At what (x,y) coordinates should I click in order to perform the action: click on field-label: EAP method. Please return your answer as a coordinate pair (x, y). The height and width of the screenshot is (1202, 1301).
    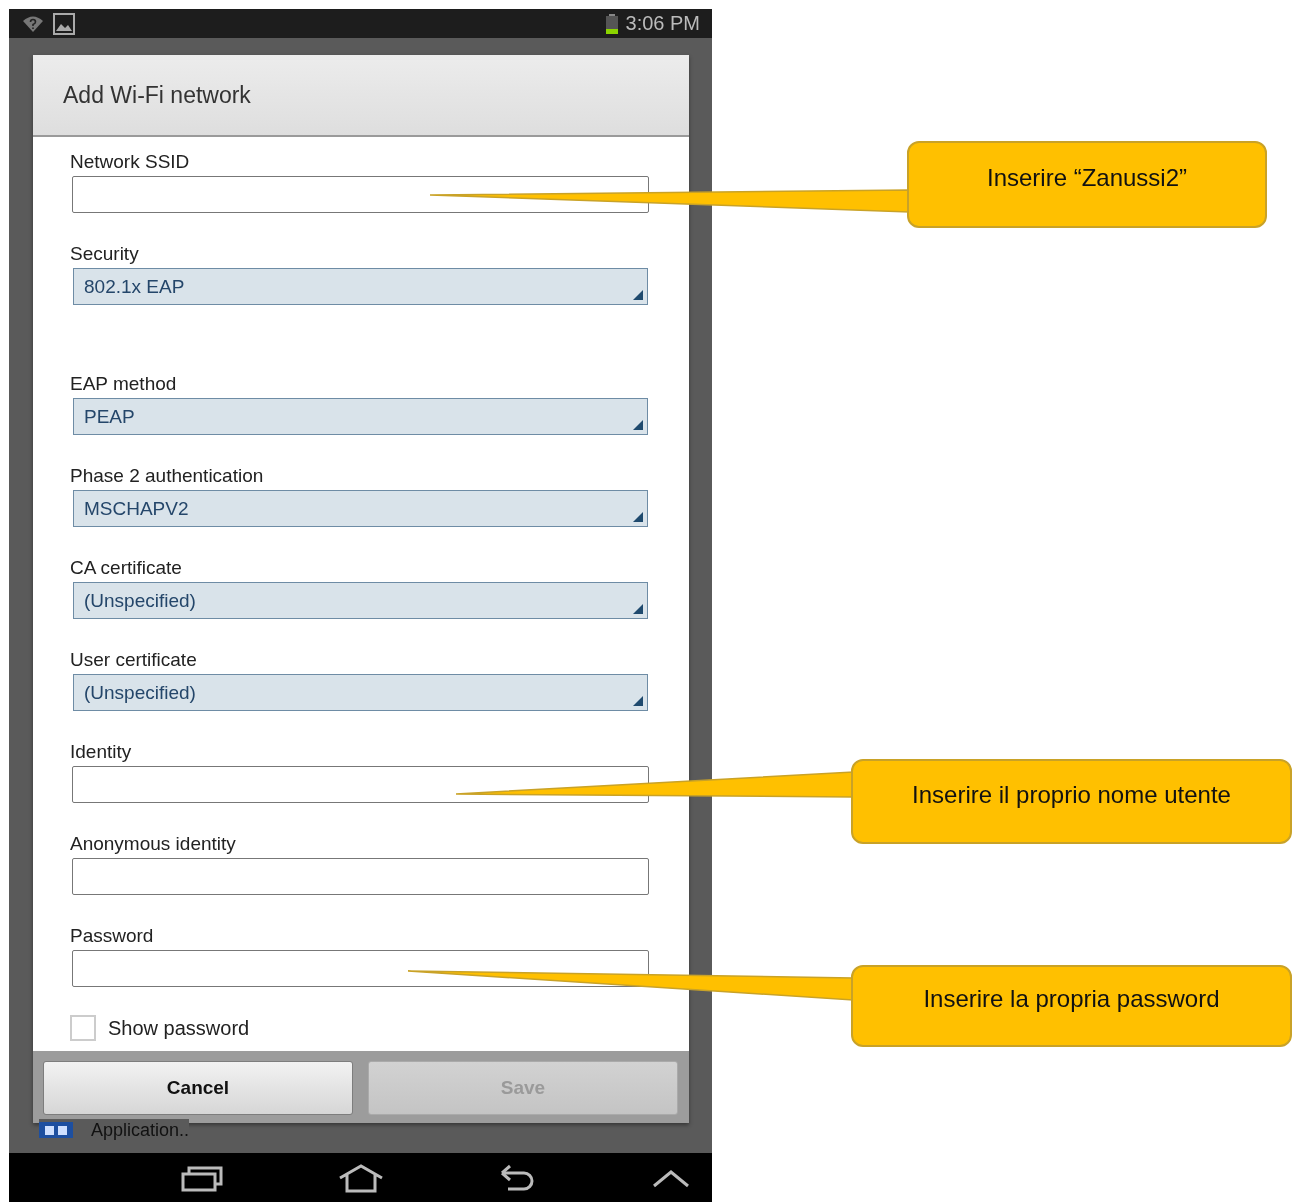
    Looking at the image, I should click on (124, 384).